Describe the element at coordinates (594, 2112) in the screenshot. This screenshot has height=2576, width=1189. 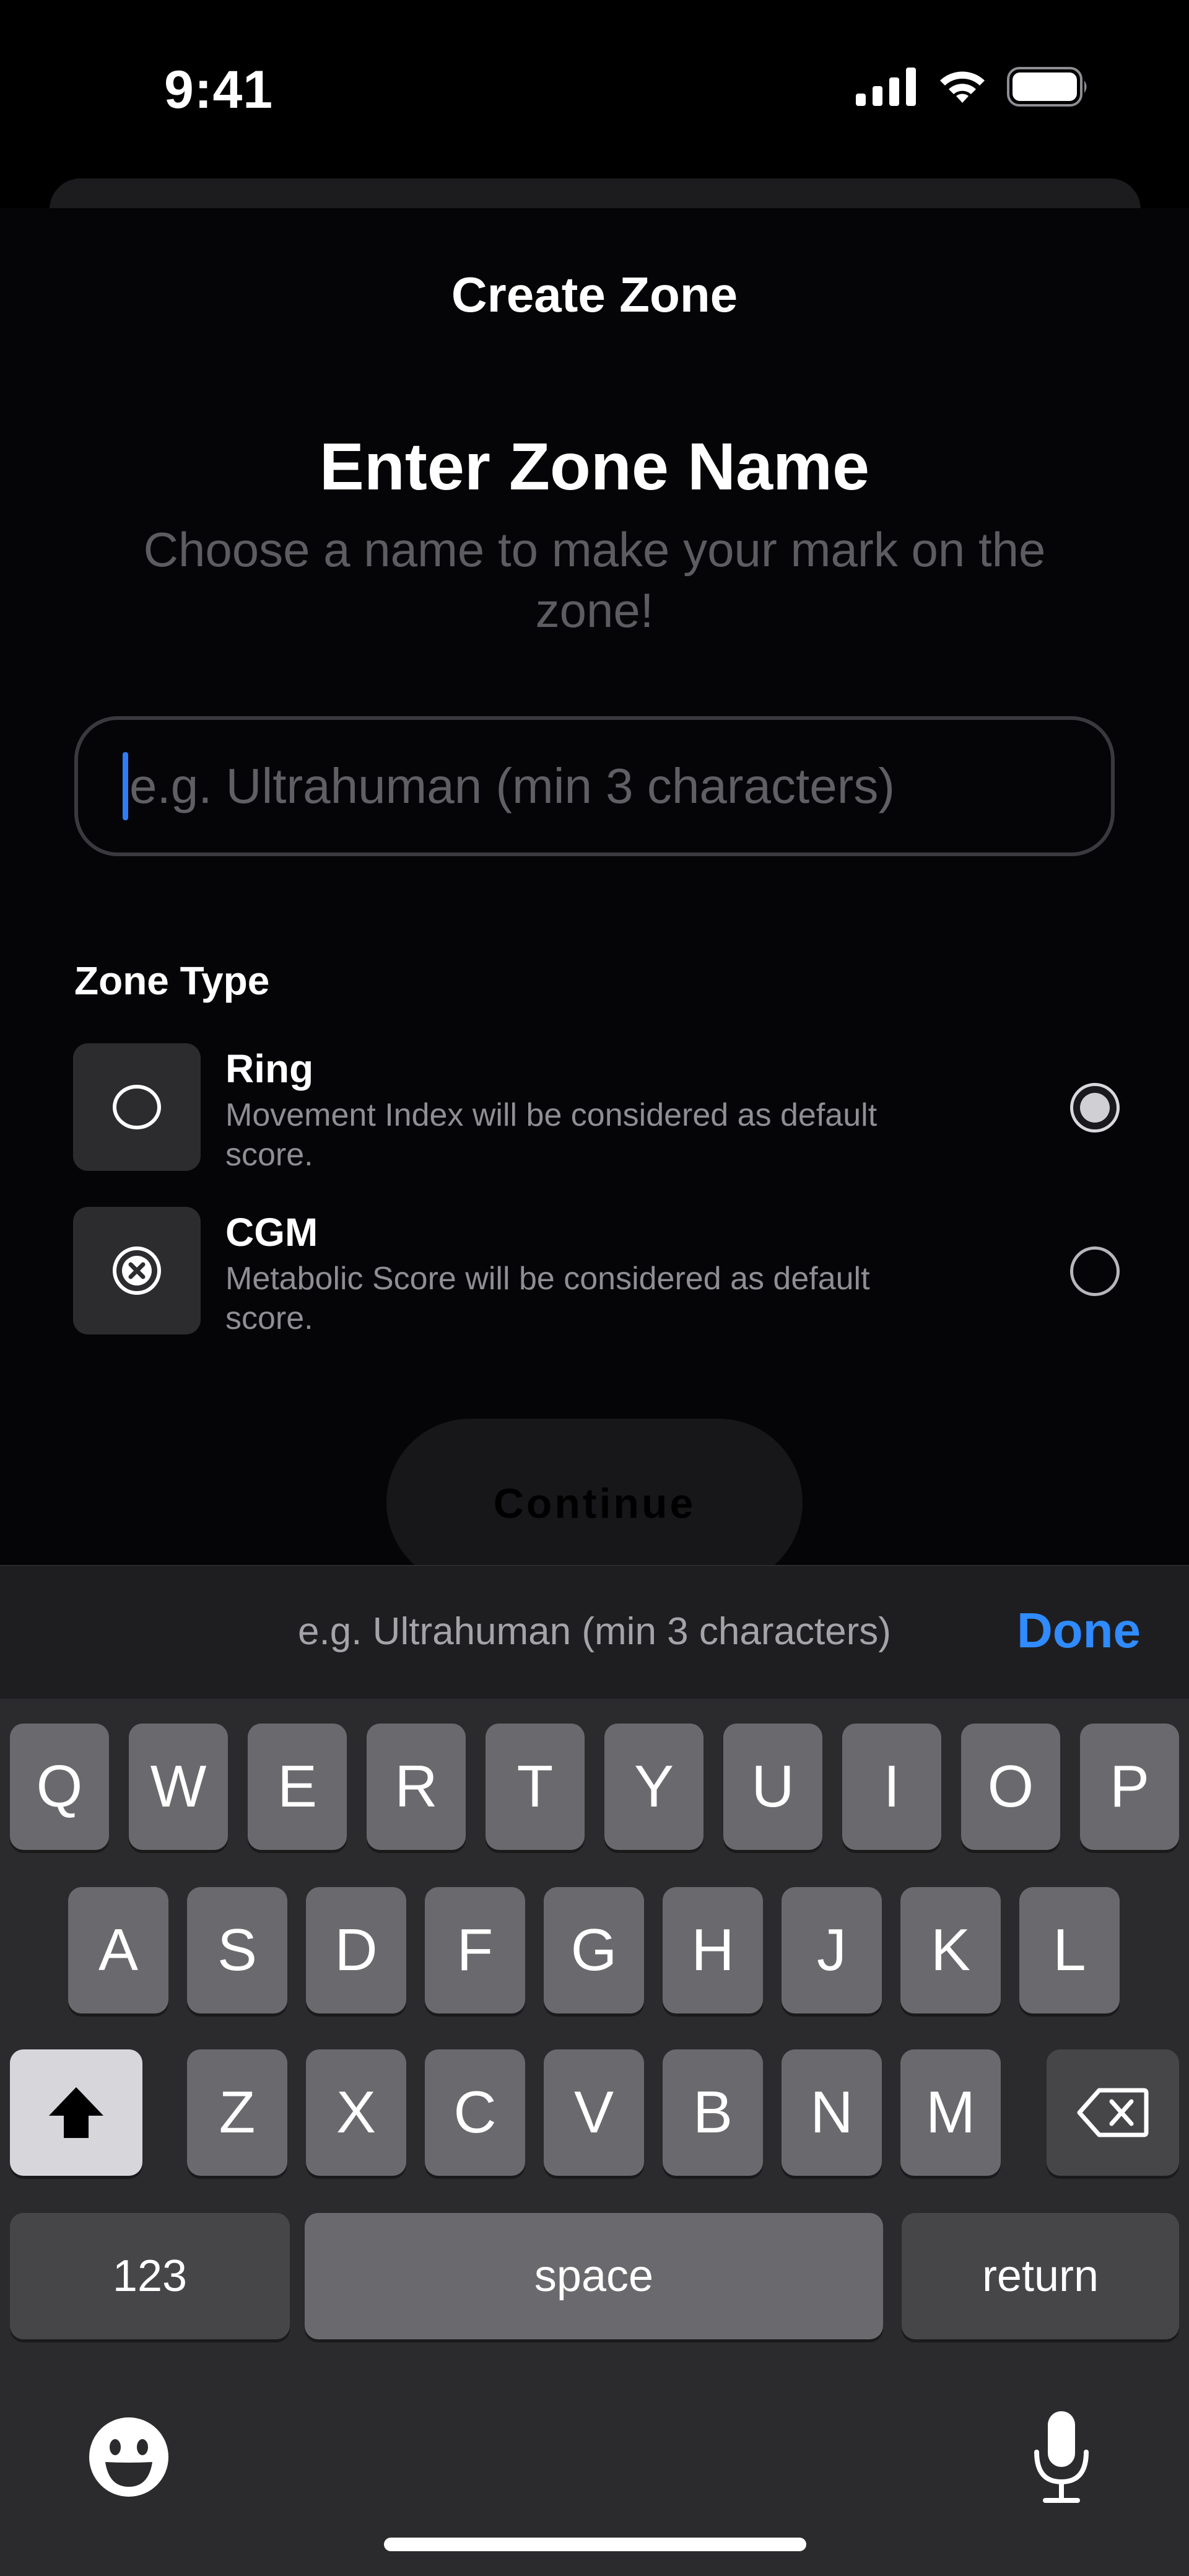
I see `key-v: V` at that location.